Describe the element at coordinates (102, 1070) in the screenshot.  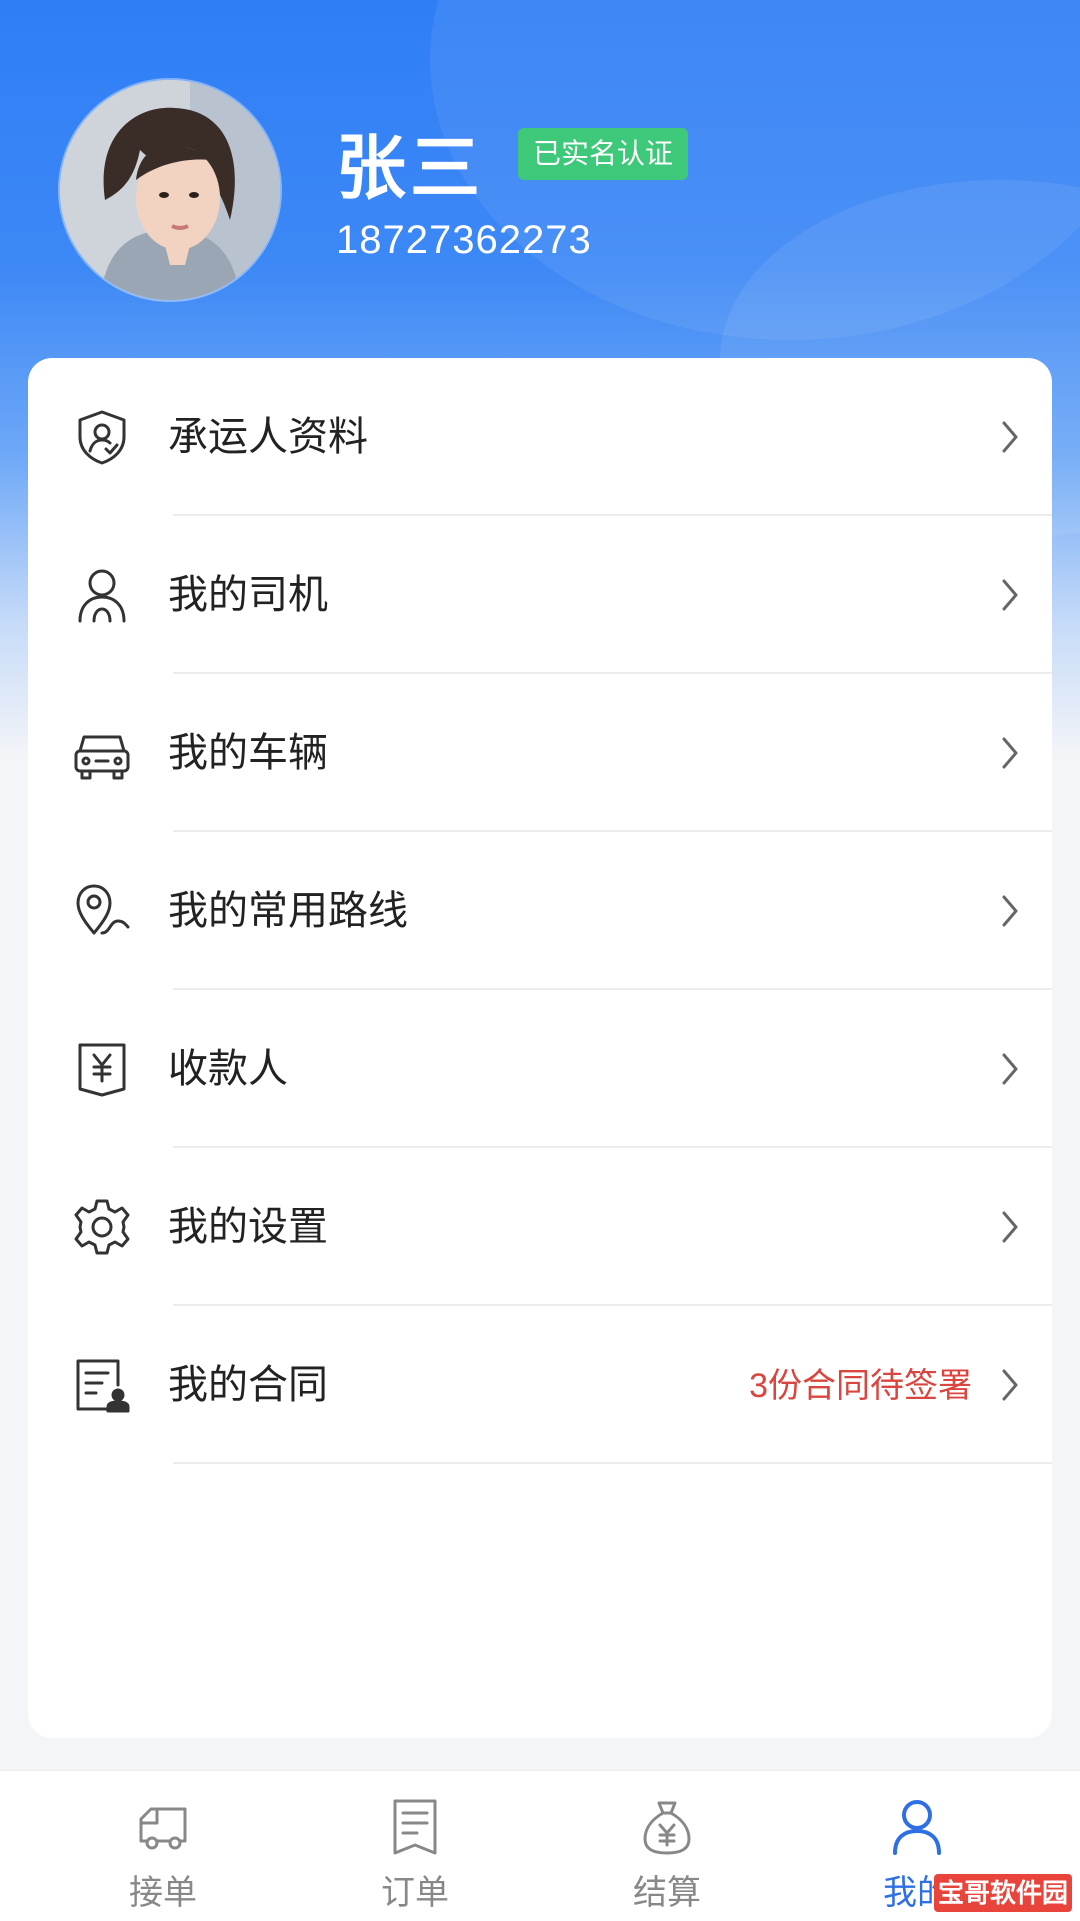
I see `yen-wallet-icon` at that location.